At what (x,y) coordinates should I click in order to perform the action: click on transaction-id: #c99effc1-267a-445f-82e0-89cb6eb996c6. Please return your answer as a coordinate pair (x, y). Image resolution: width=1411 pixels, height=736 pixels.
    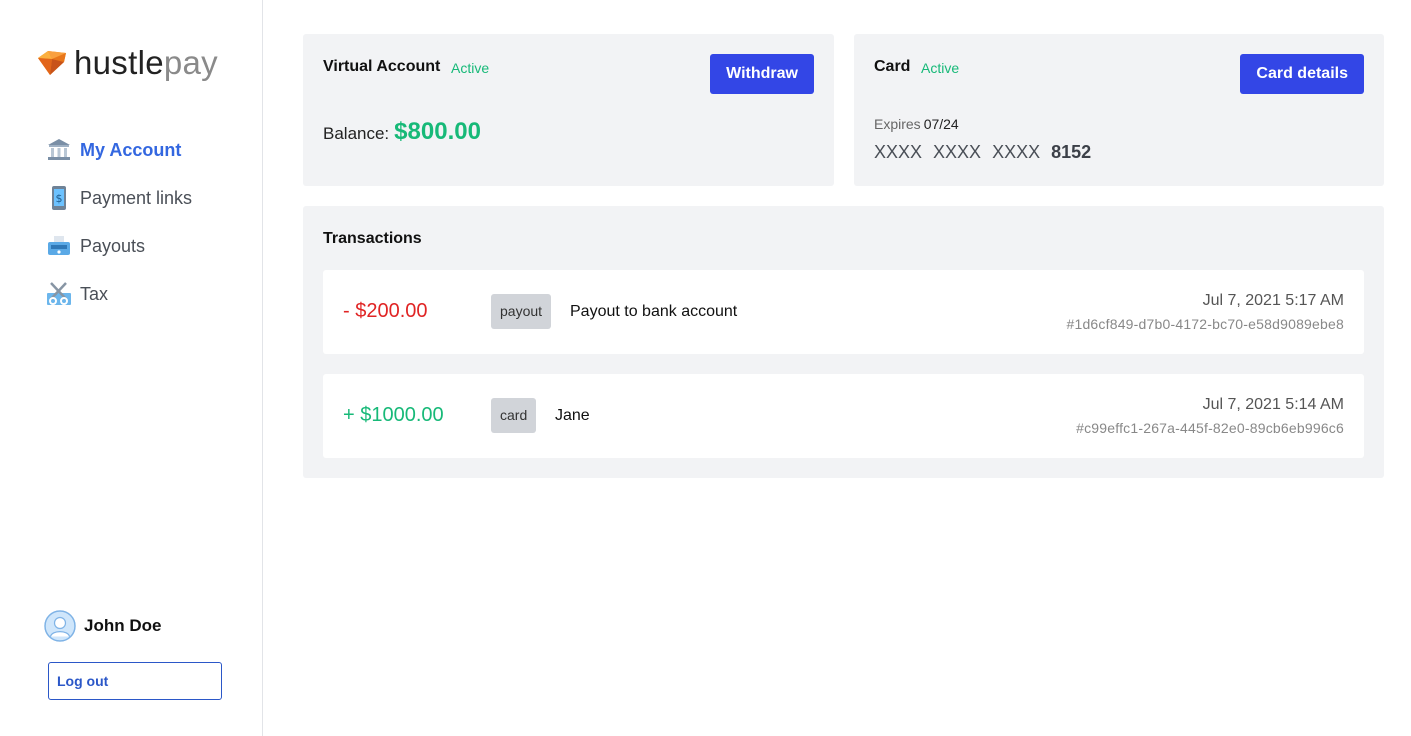
    Looking at the image, I should click on (1210, 428).